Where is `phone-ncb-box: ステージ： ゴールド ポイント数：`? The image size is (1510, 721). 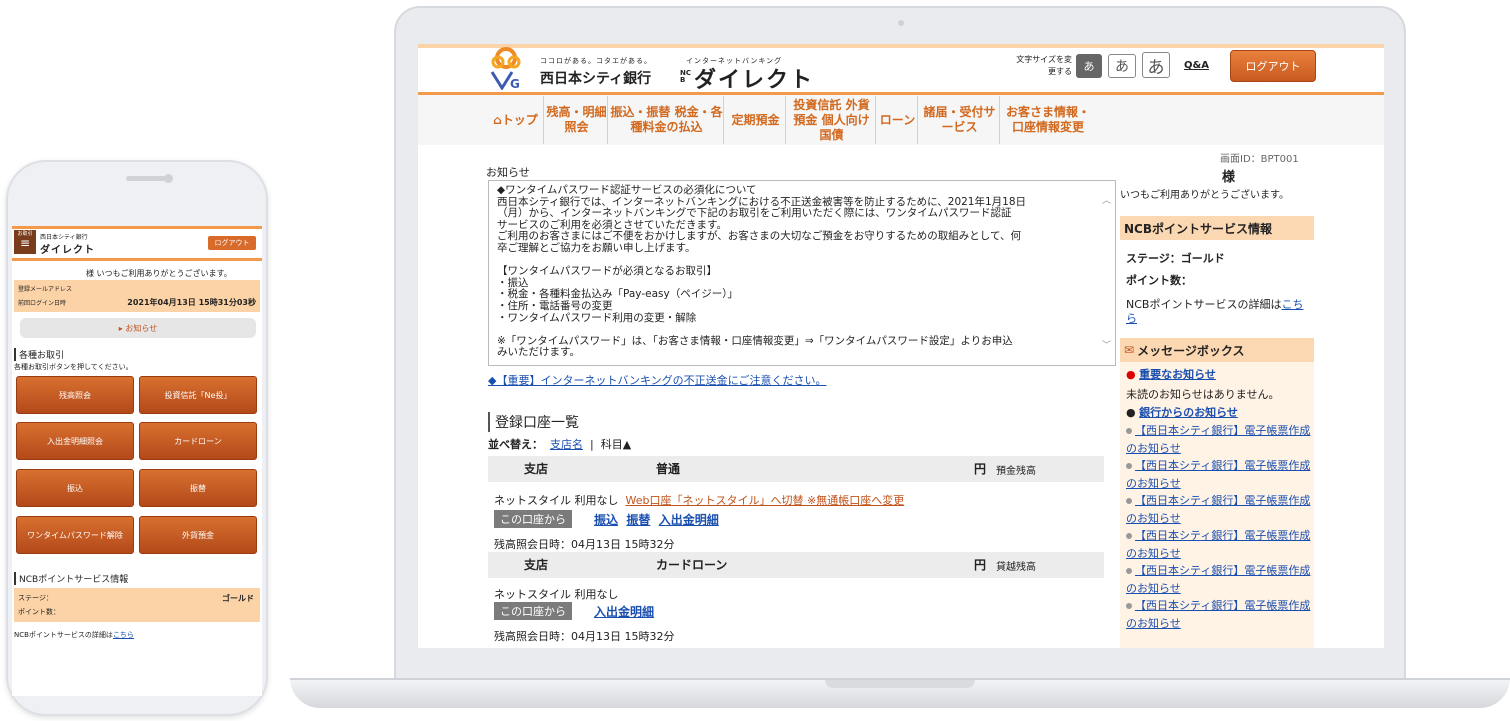
phone-ncb-box: ステージ： ゴールド ポイント数： is located at coordinates (137, 605).